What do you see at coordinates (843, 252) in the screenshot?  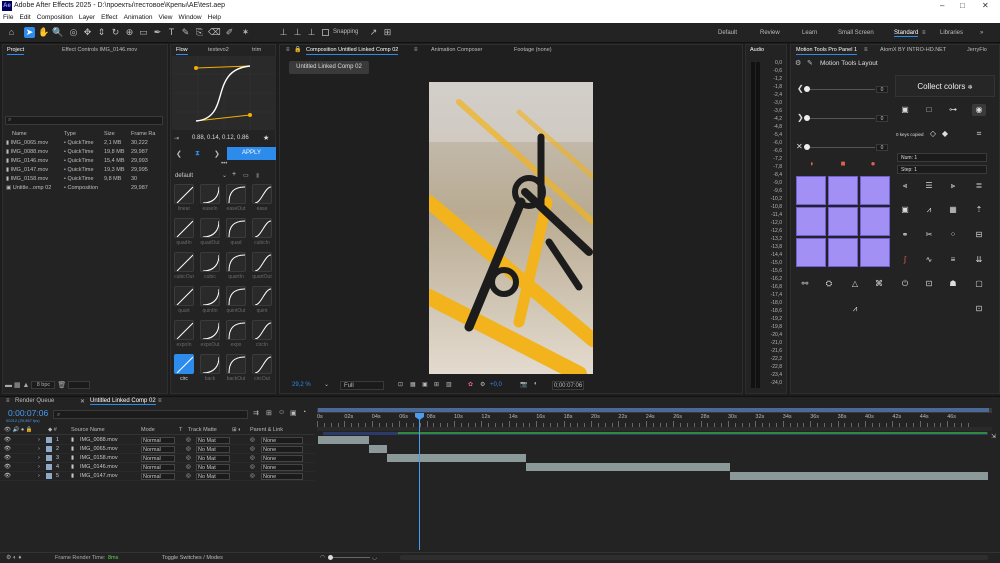 I see `anchor-bottom-center` at bounding box center [843, 252].